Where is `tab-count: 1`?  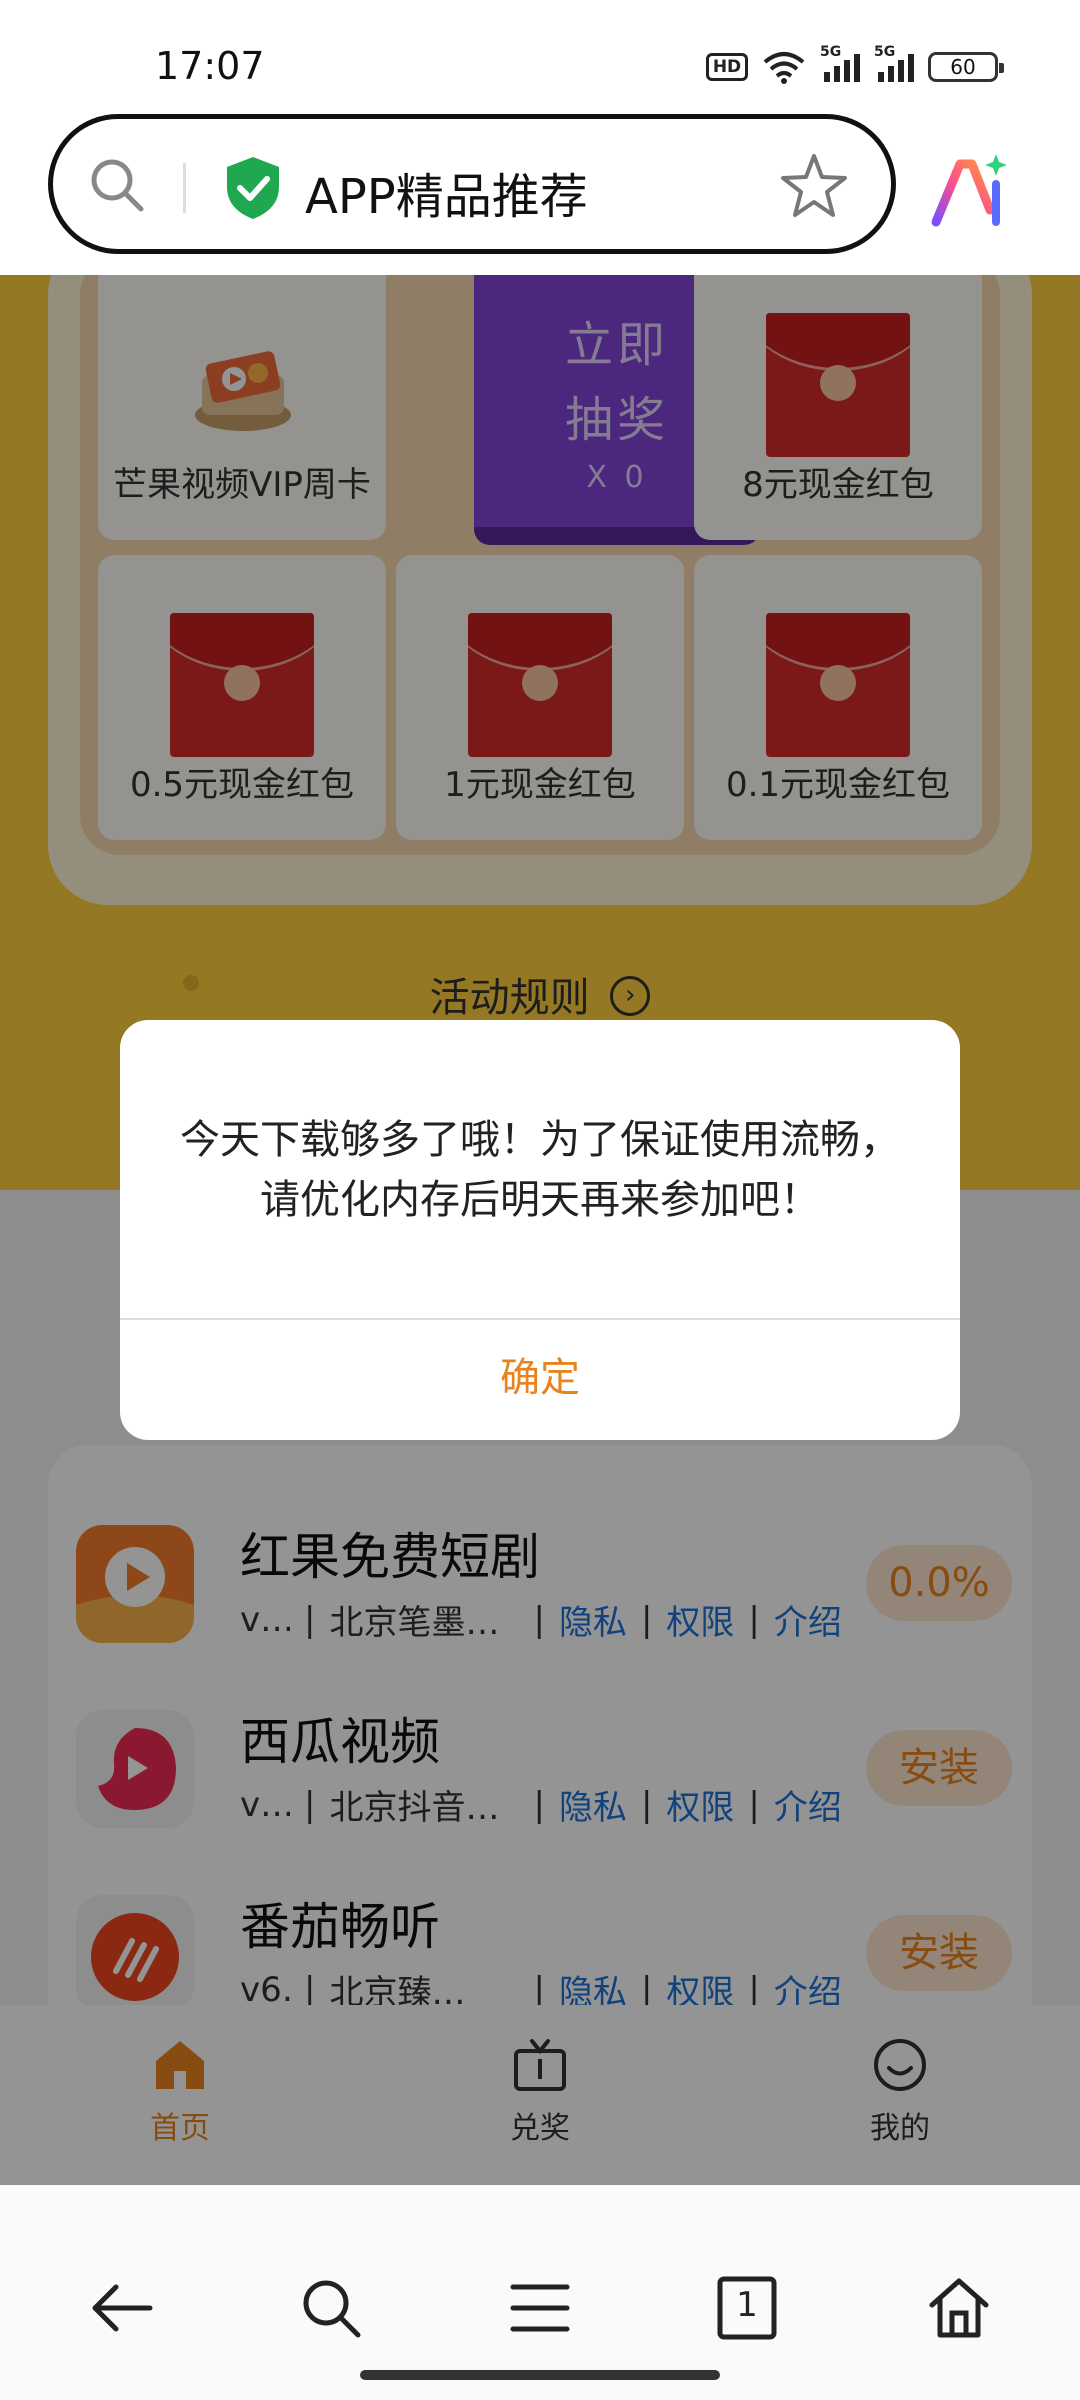
tab-count: 1 is located at coordinates (747, 2305).